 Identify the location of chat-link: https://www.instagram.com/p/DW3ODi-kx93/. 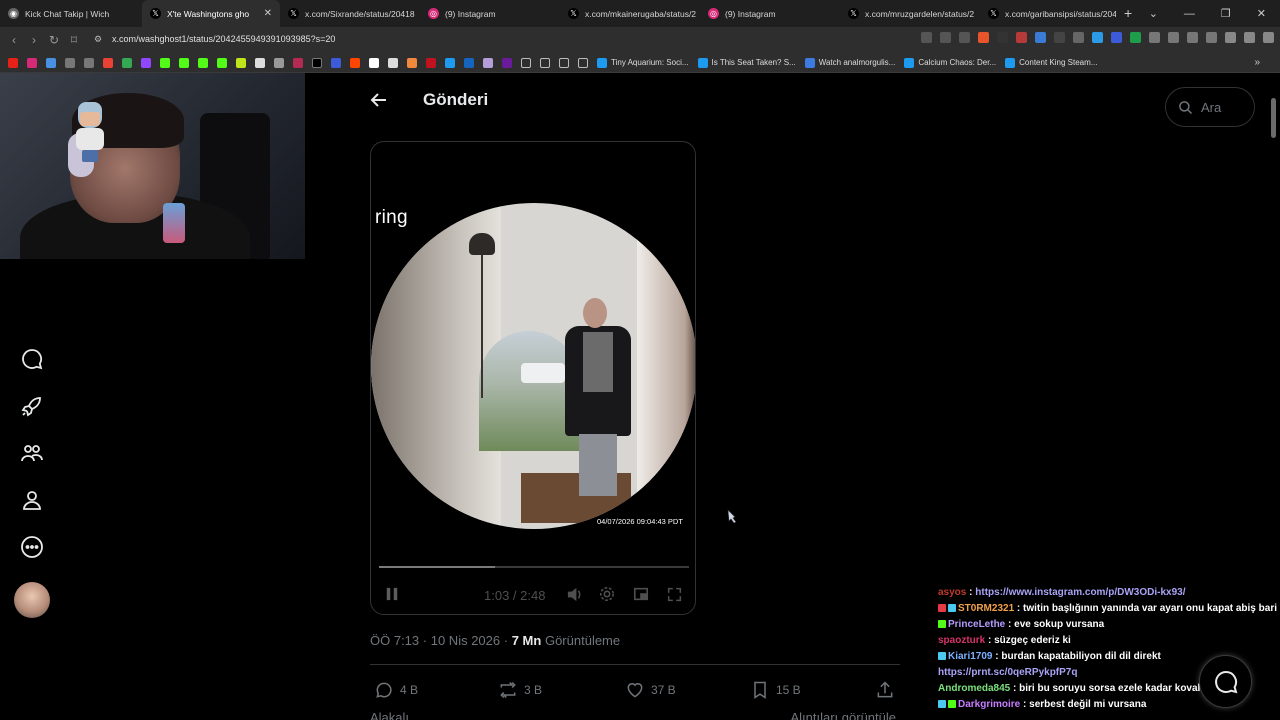
(1080, 592).